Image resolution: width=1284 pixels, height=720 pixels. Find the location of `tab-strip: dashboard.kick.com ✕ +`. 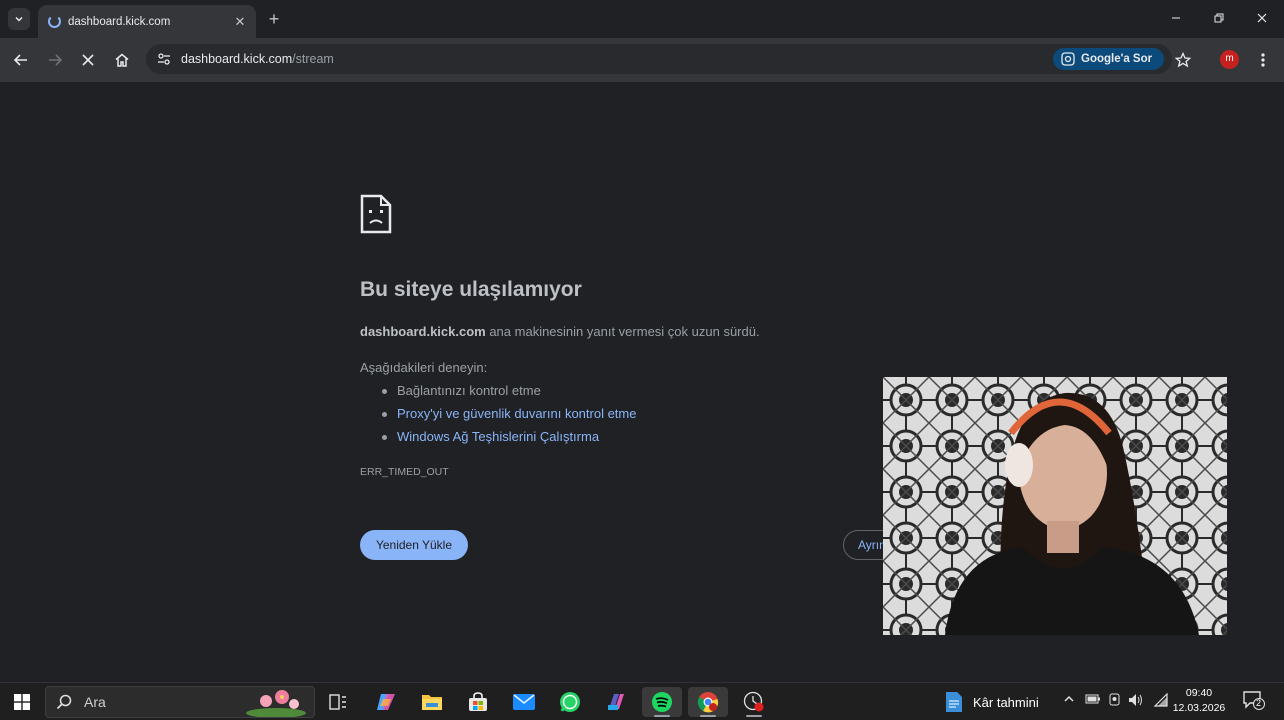

tab-strip: dashboard.kick.com ✕ + is located at coordinates (642, 19).